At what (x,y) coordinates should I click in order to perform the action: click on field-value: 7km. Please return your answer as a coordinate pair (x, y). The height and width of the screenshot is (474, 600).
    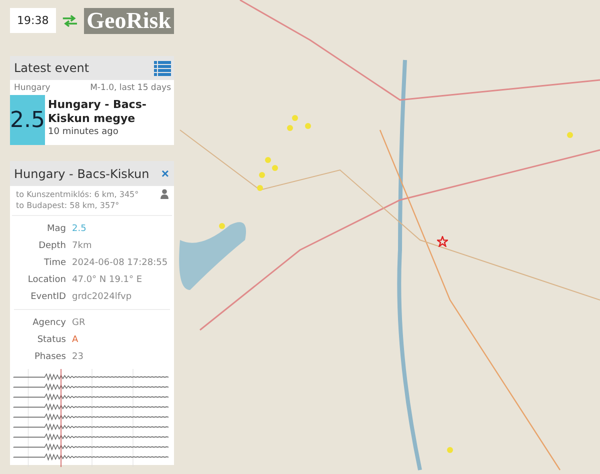
    Looking at the image, I should click on (82, 245).